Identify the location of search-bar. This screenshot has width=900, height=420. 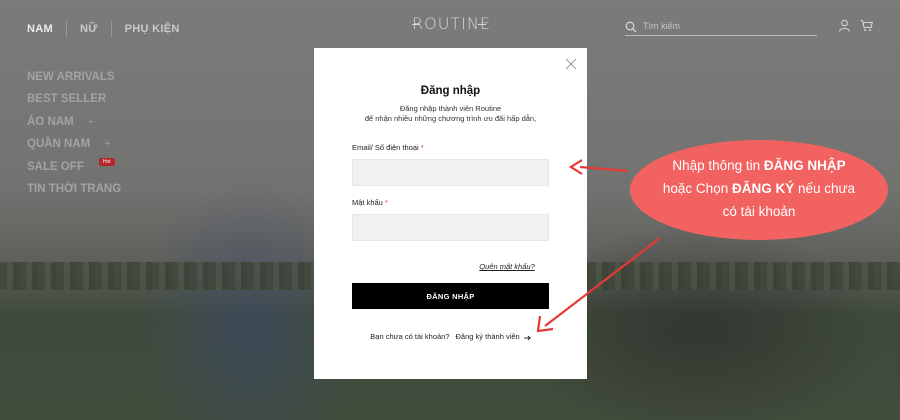
(721, 26).